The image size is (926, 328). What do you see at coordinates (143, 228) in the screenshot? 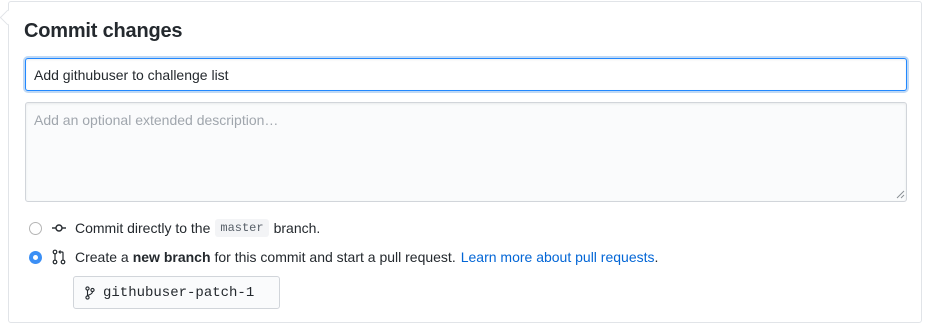
I see `option-direct-prefix: Commit directly to the` at bounding box center [143, 228].